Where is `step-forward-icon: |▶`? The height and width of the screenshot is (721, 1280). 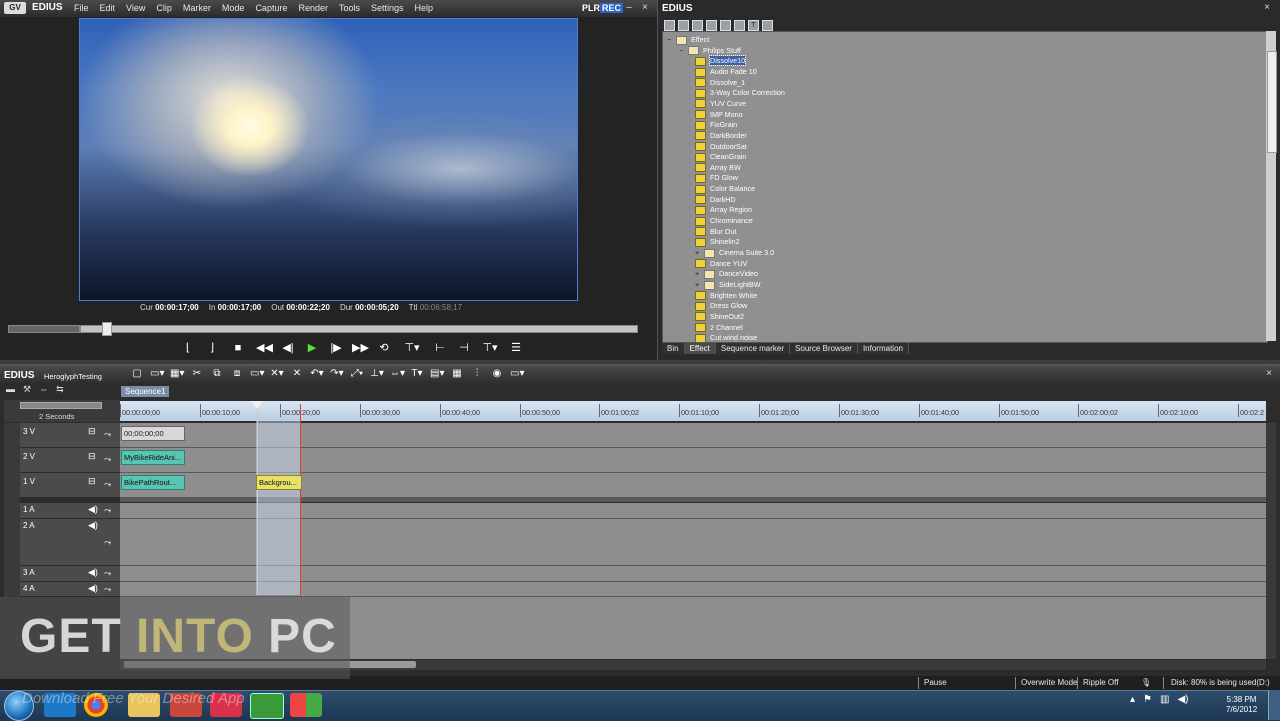 step-forward-icon: |▶ is located at coordinates (336, 348).